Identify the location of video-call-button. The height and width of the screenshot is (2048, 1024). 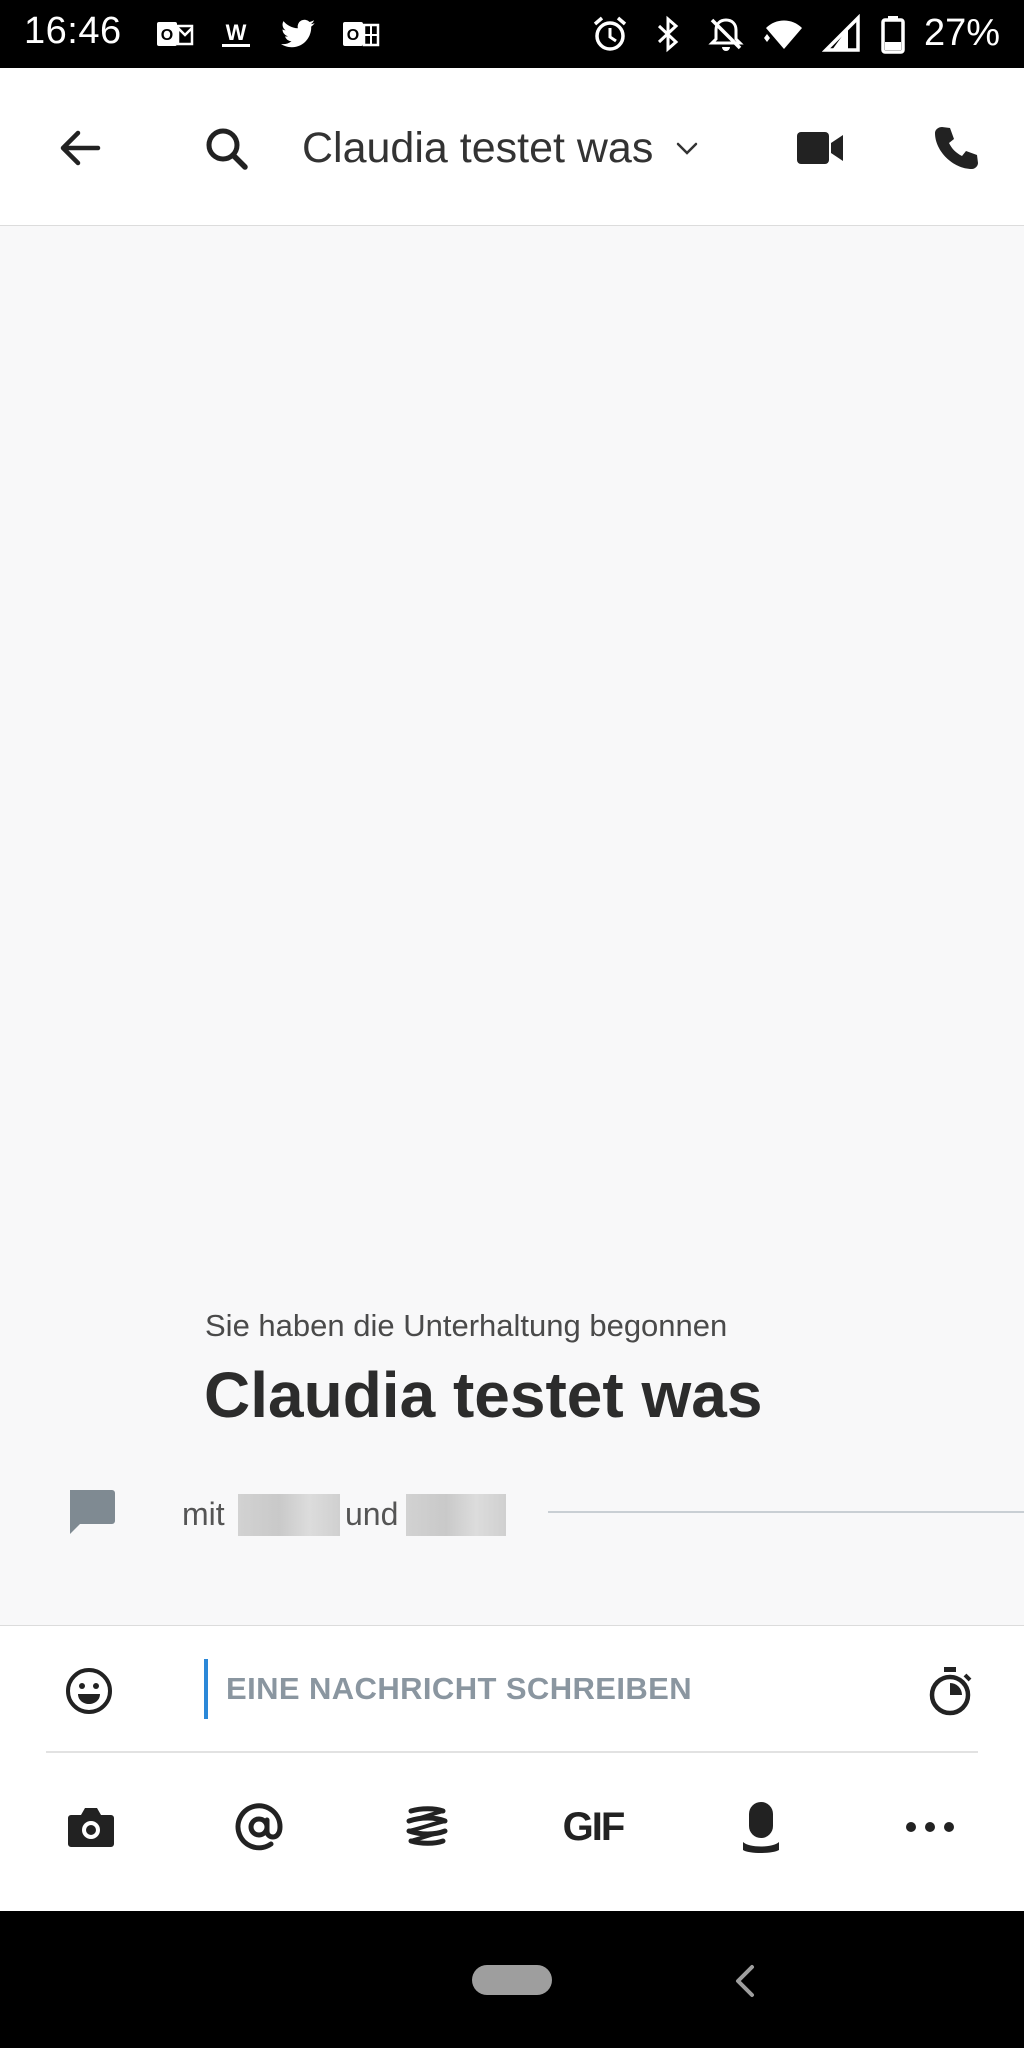
(820, 148).